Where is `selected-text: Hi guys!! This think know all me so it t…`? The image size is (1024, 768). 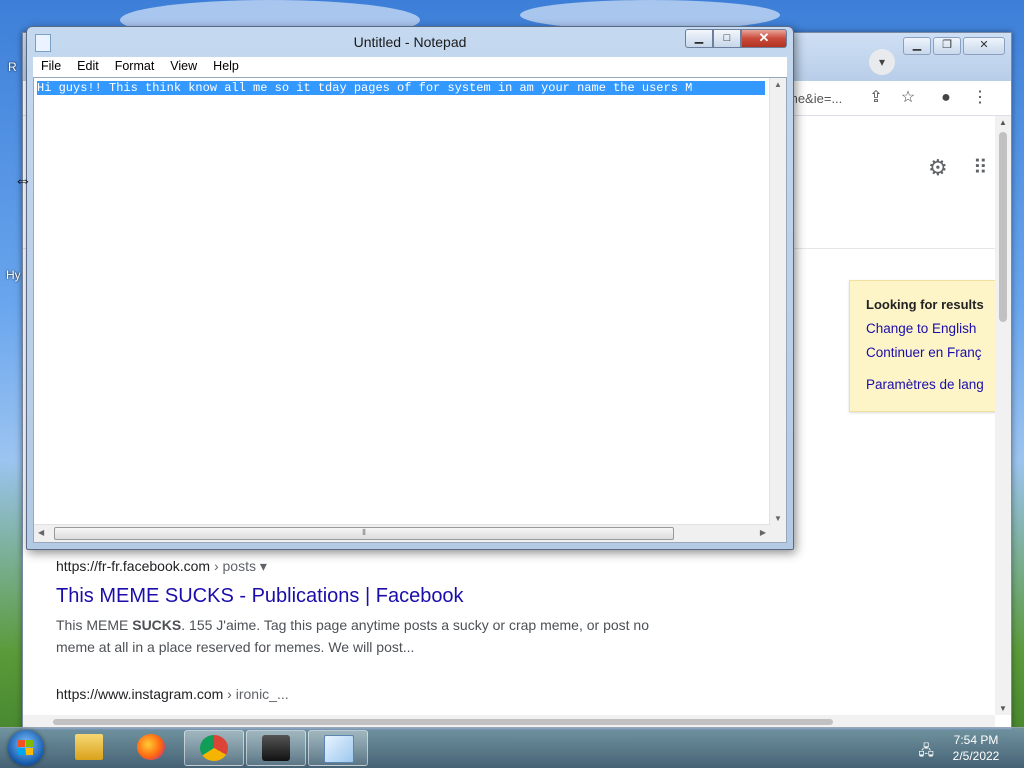
selected-text: Hi guys!! This think know all me so it t… is located at coordinates (401, 88).